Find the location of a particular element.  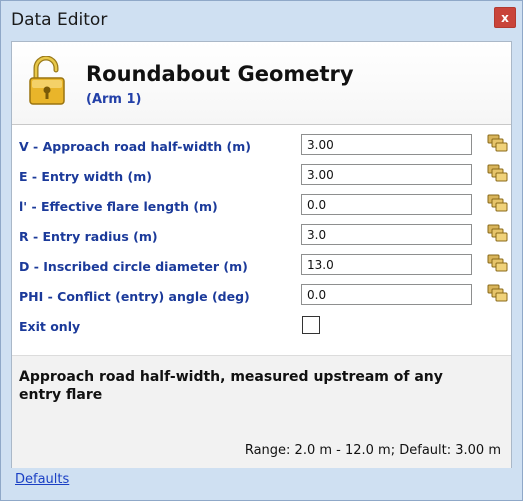

field-label: l' - Effective flare length (m) is located at coordinates (118, 206).